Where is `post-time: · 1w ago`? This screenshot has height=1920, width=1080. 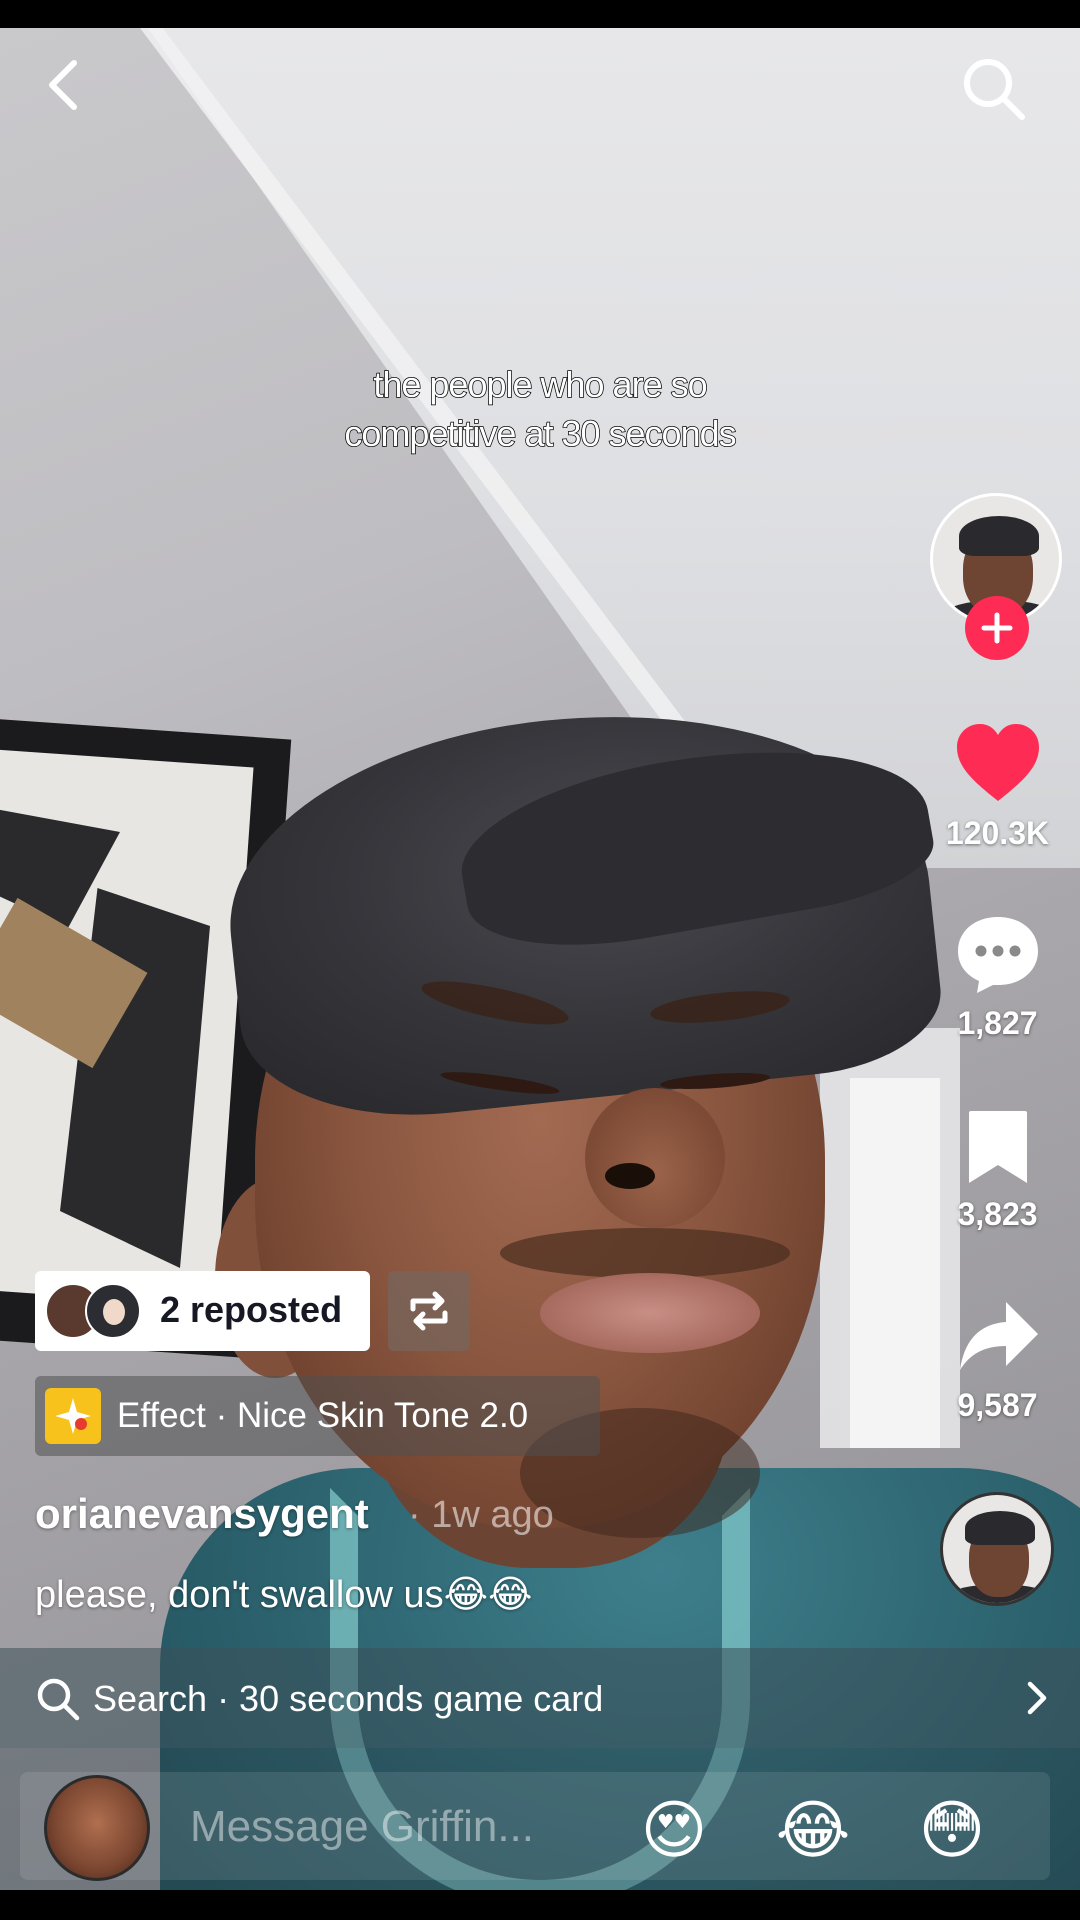
post-time: · 1w ago is located at coordinates (481, 1515).